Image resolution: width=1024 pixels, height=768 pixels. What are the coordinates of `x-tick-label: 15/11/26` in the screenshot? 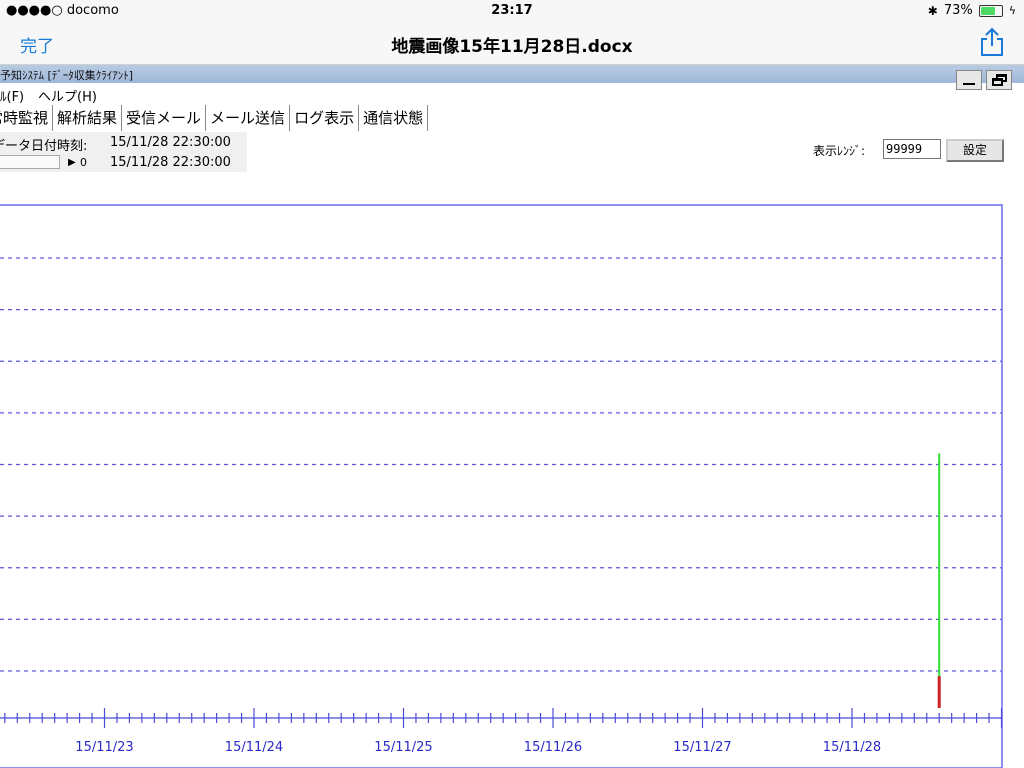 It's located at (553, 747).